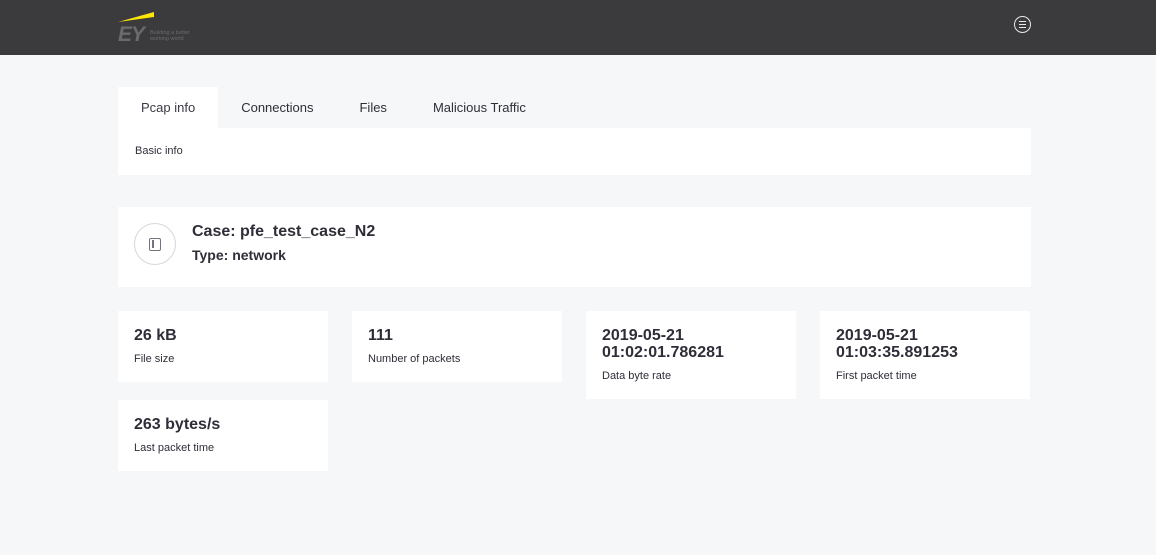 The height and width of the screenshot is (555, 1156). What do you see at coordinates (284, 231) in the screenshot?
I see `case-title: Case: pfe_test_case_N2` at bounding box center [284, 231].